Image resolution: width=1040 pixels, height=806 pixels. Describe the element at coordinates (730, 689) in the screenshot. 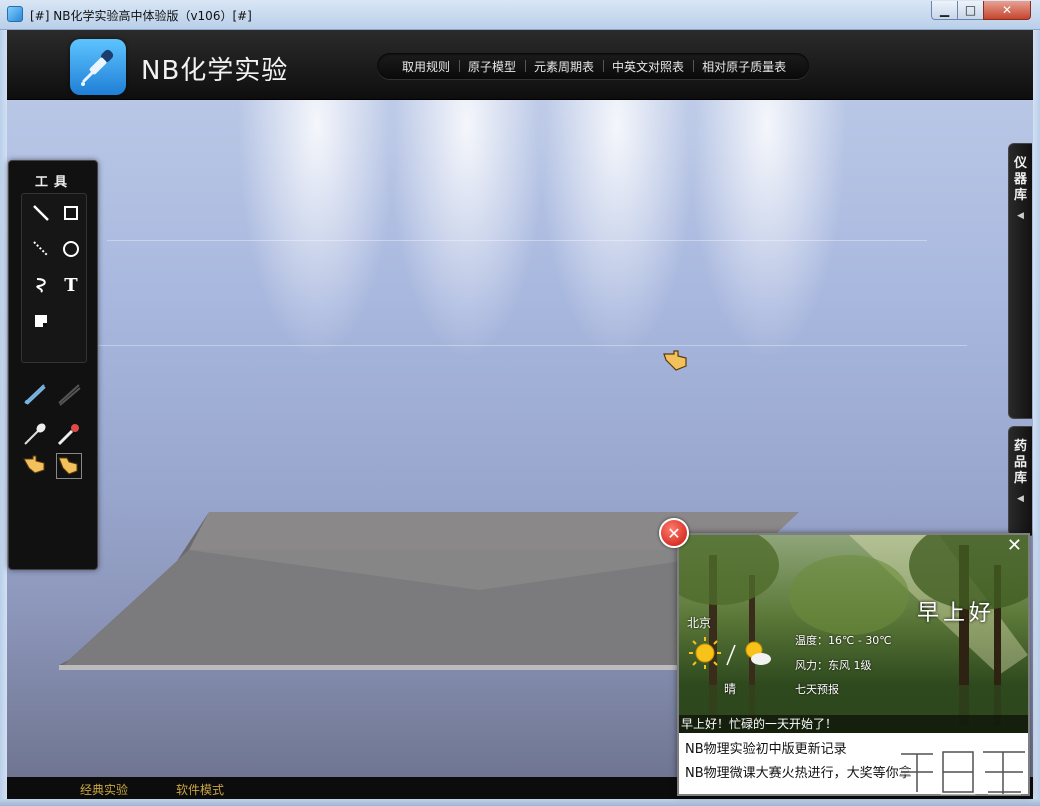

I see `weather-condition: 晴` at that location.